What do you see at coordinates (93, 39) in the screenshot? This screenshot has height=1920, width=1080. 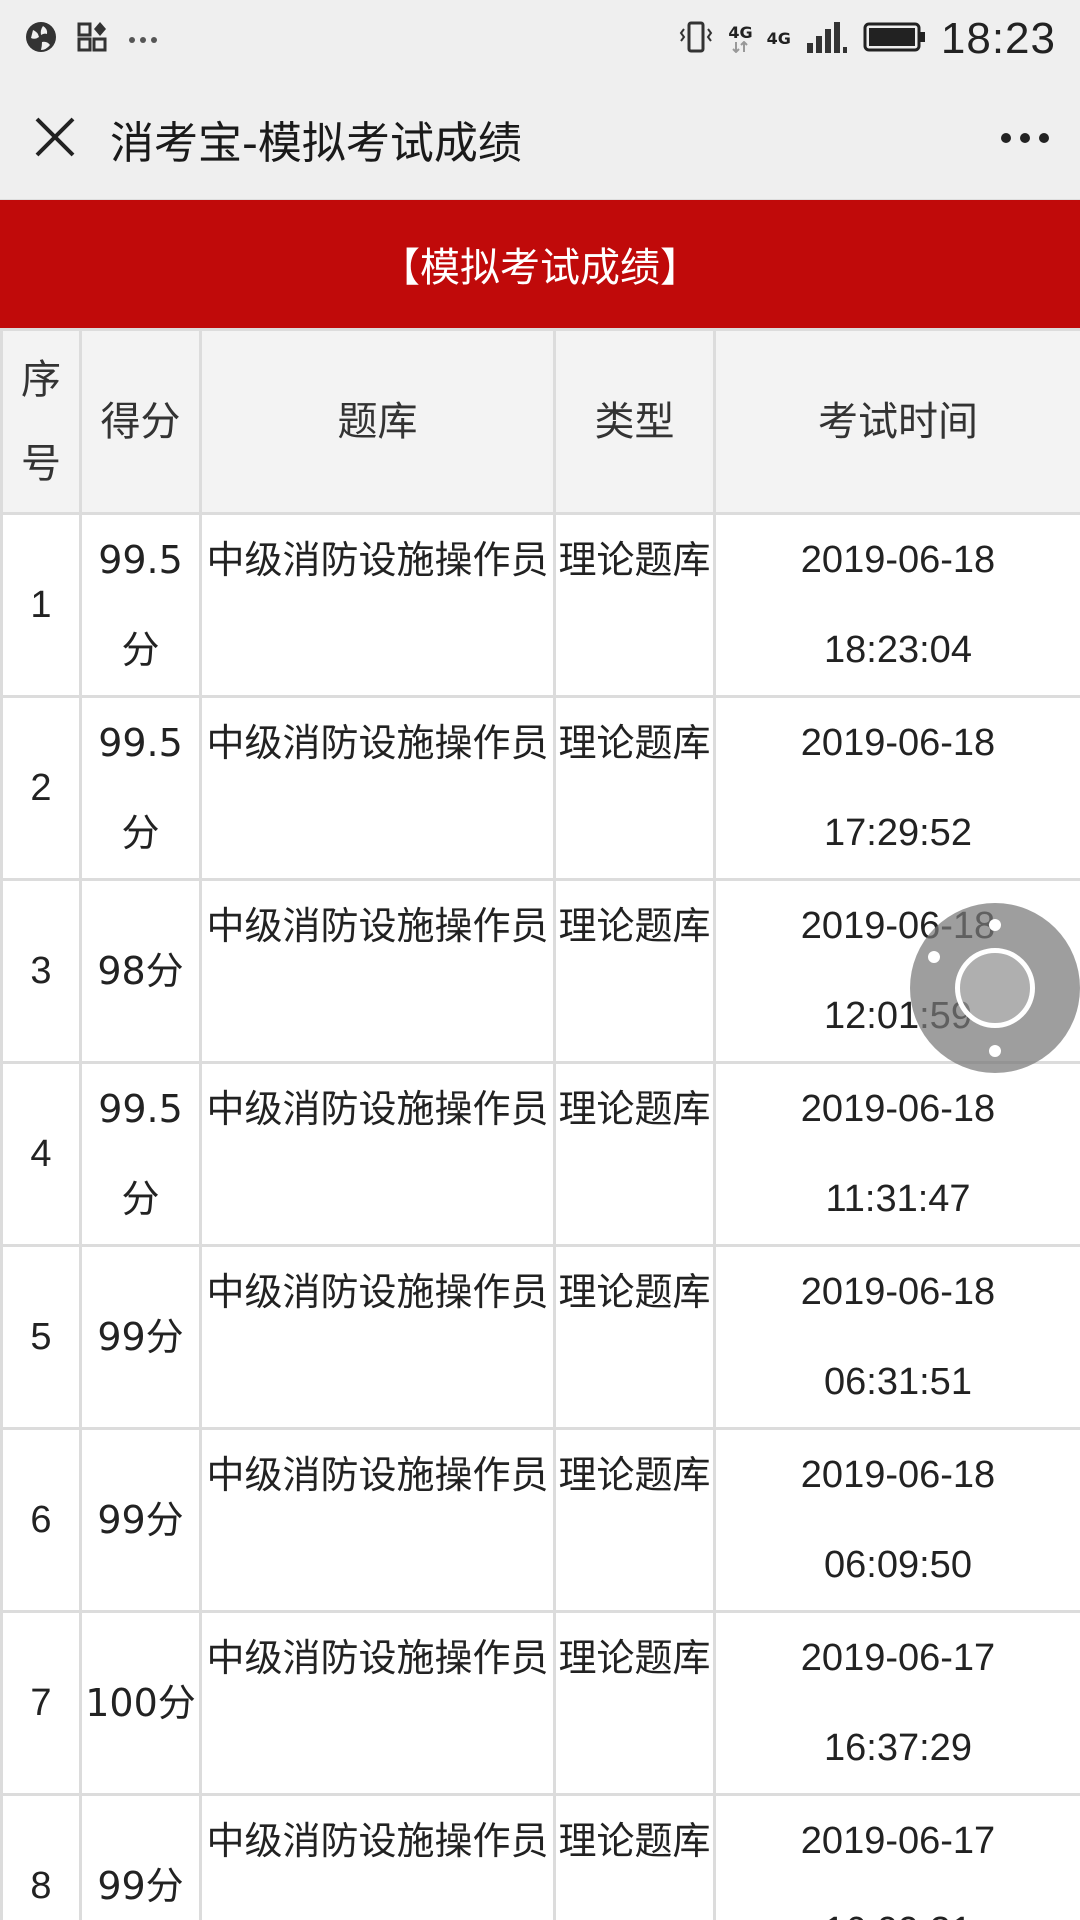 I see `app-grid-icon` at bounding box center [93, 39].